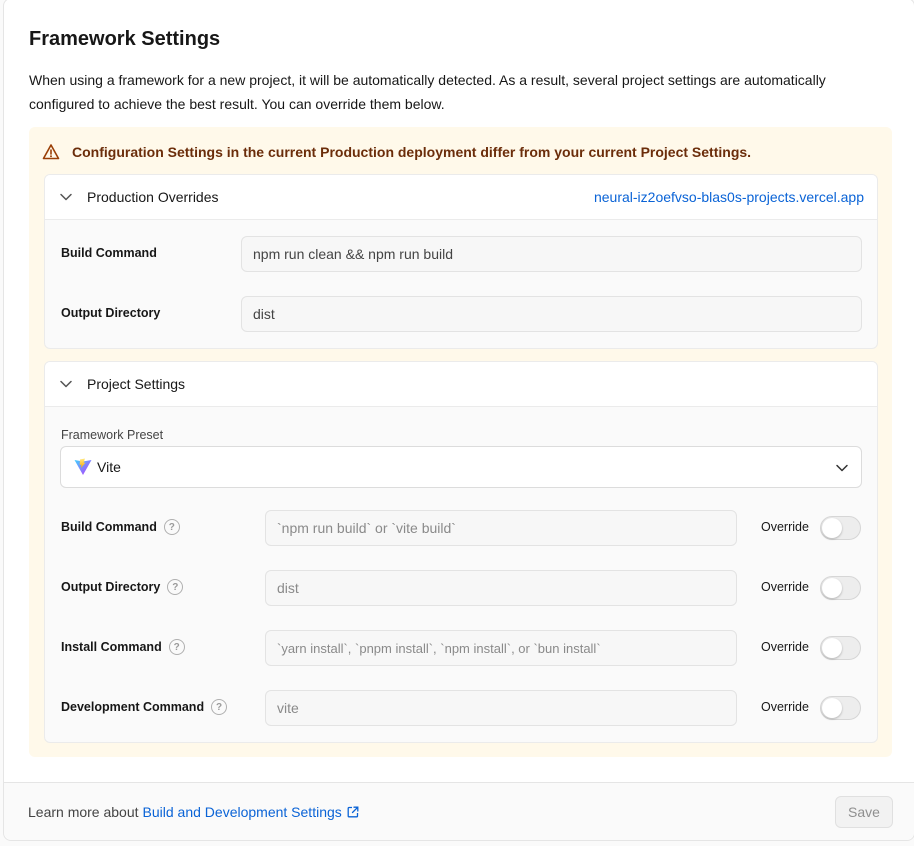 This screenshot has width=914, height=846. Describe the element at coordinates (551, 314) in the screenshot. I see `prod-output-directory-field: dist` at that location.